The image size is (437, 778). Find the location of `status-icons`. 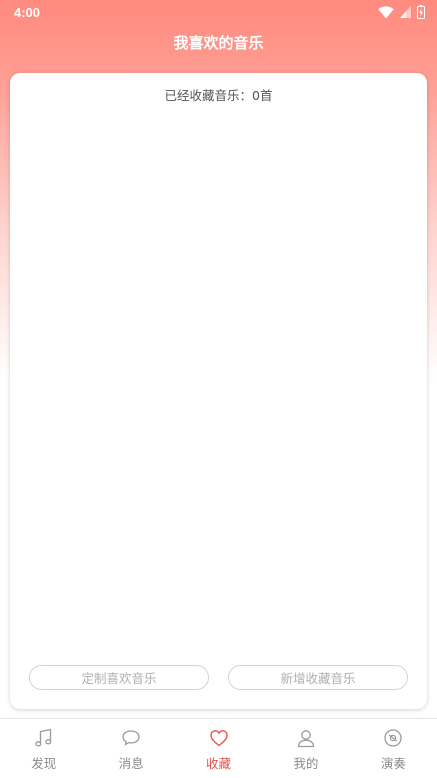

status-icons is located at coordinates (401, 12).